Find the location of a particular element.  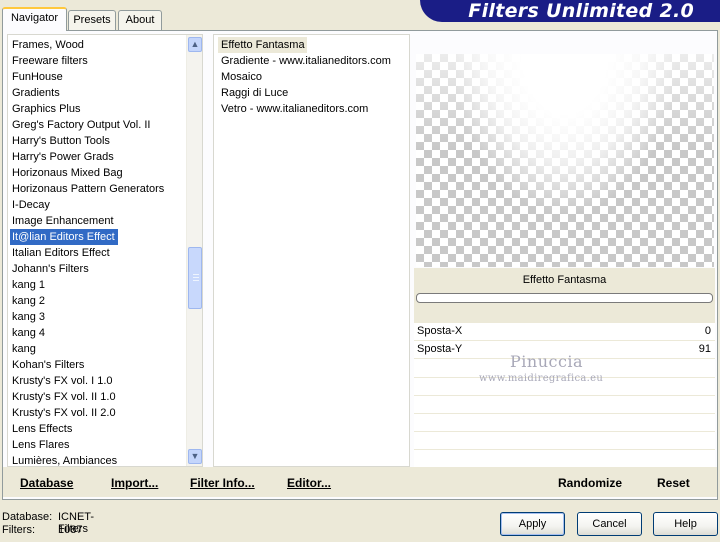

category-item: kang is located at coordinates (97, 349).